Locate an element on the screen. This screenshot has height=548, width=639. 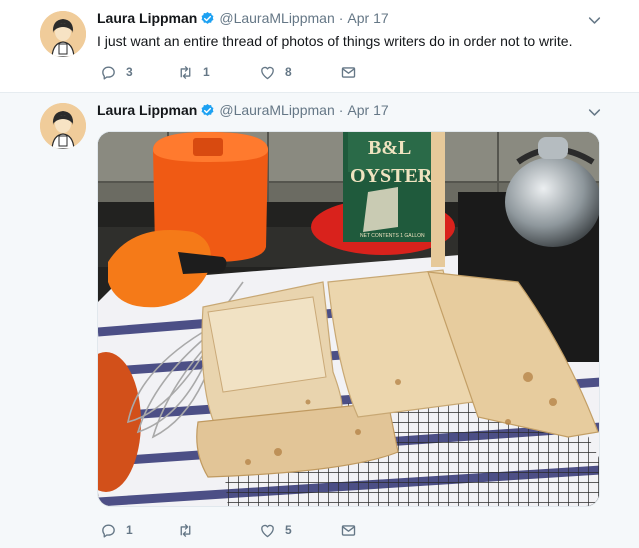
tin-label-bottom: NET CONTENTS 1 GALLON is located at coordinates (392, 236).